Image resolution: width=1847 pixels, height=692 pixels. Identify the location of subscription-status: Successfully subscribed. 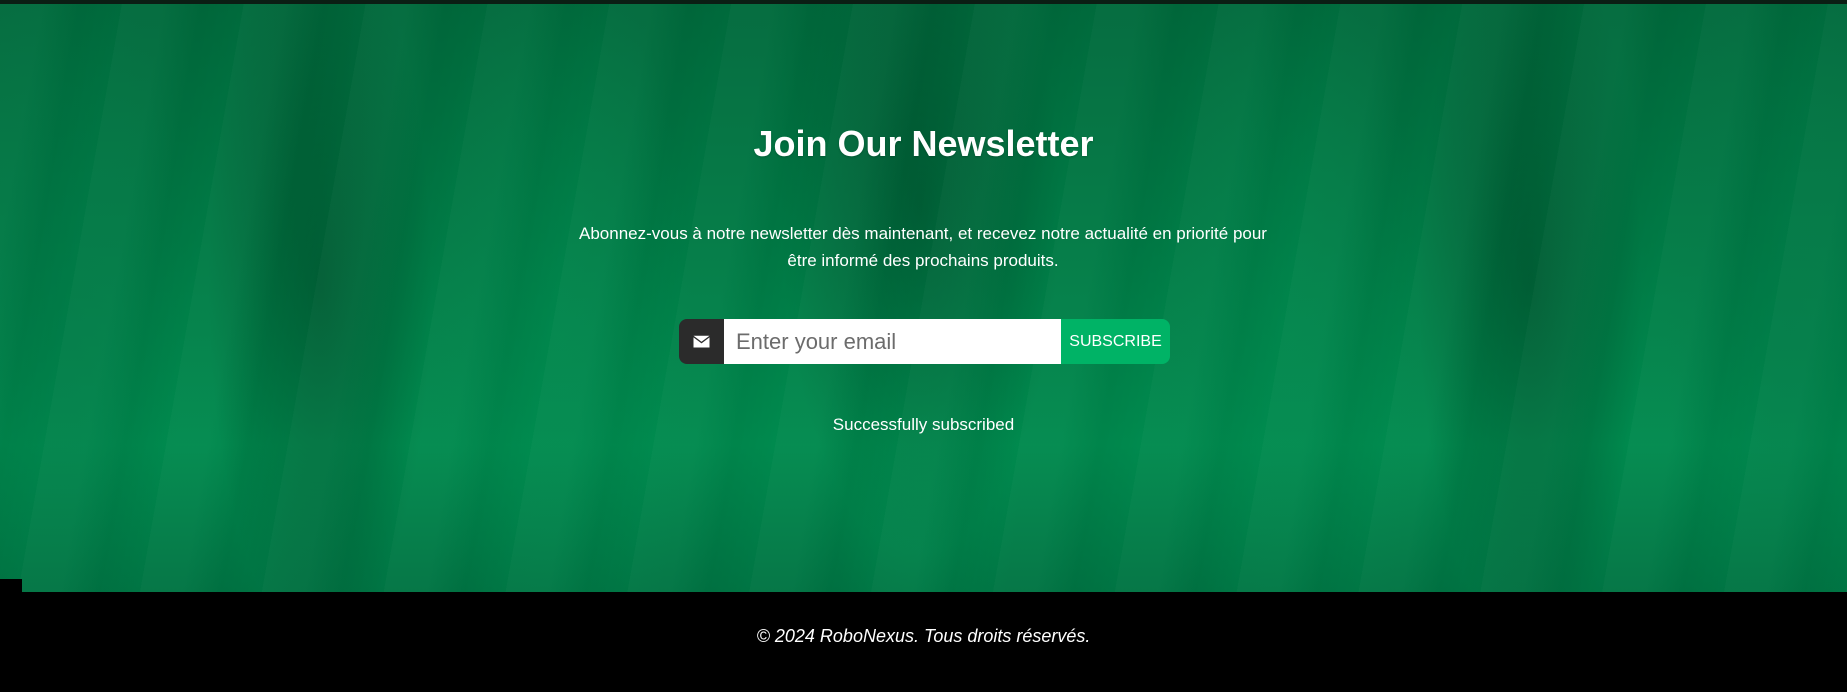
(923, 424).